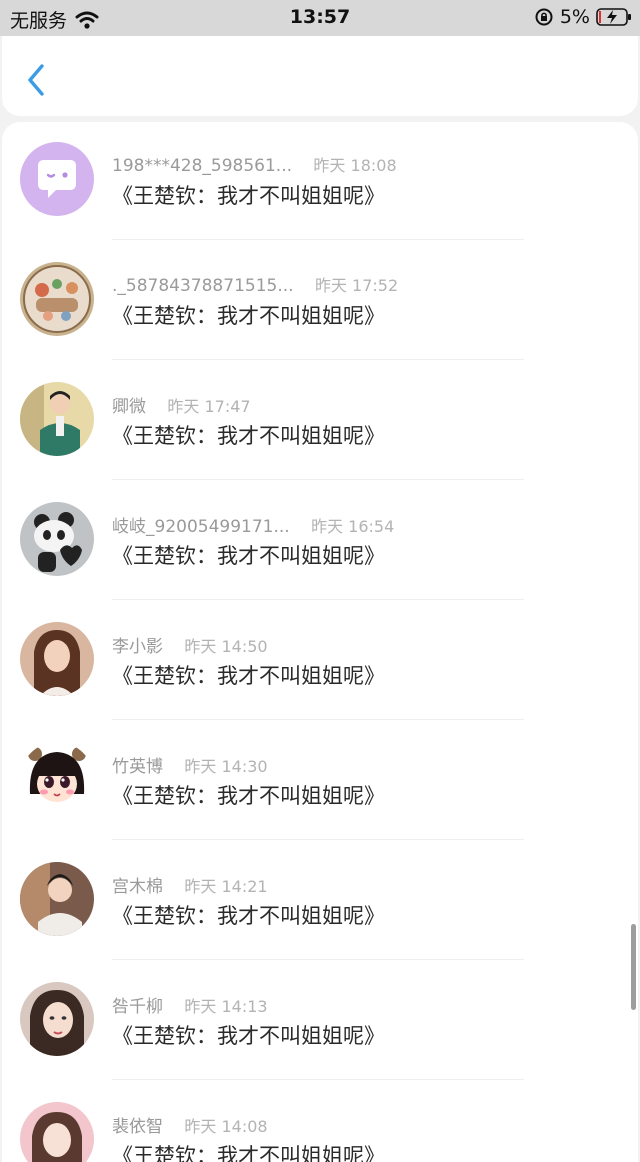 The image size is (640, 1162). I want to click on list-item: 咎千柳 昨天 14:13 《王楚钦：我才不叫姐姐呢》, so click(320, 1022).